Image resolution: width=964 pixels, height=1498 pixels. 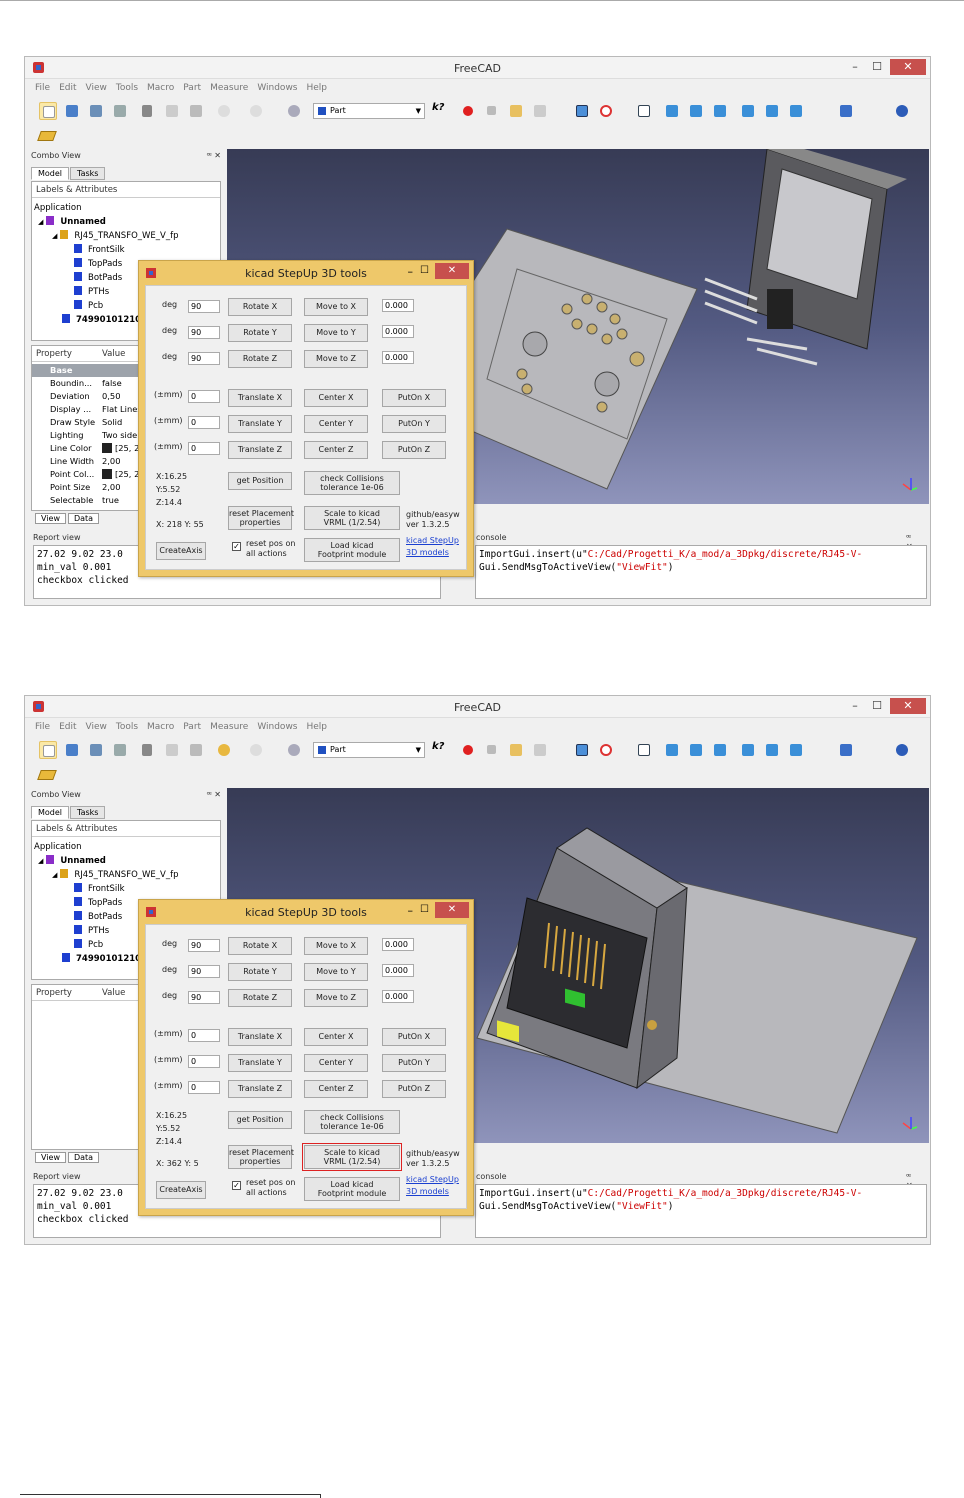 What do you see at coordinates (192, 88) in the screenshot?
I see `menu-part: Part` at bounding box center [192, 88].